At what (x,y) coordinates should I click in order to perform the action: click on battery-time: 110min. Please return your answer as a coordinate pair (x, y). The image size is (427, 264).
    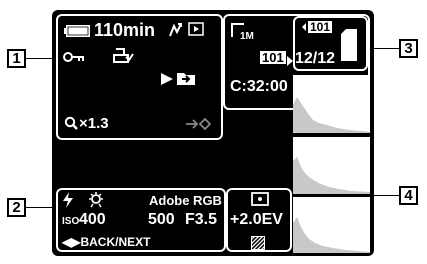
    Looking at the image, I should click on (125, 30).